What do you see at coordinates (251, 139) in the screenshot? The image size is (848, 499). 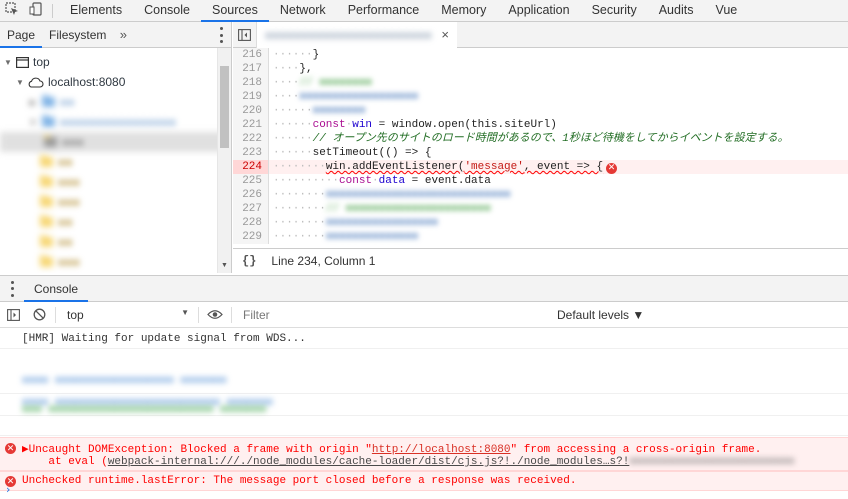 I see `line-number: 222` at bounding box center [251, 139].